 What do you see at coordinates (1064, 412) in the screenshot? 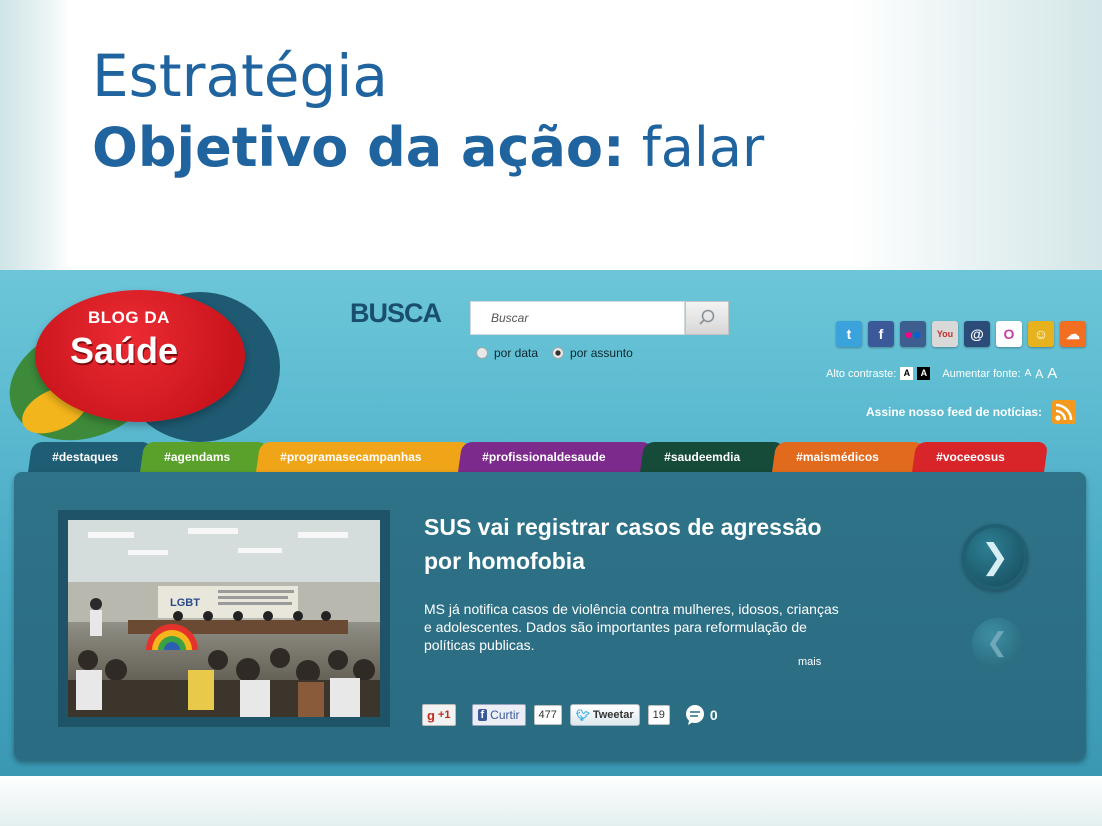
I see `rss-icon` at bounding box center [1064, 412].